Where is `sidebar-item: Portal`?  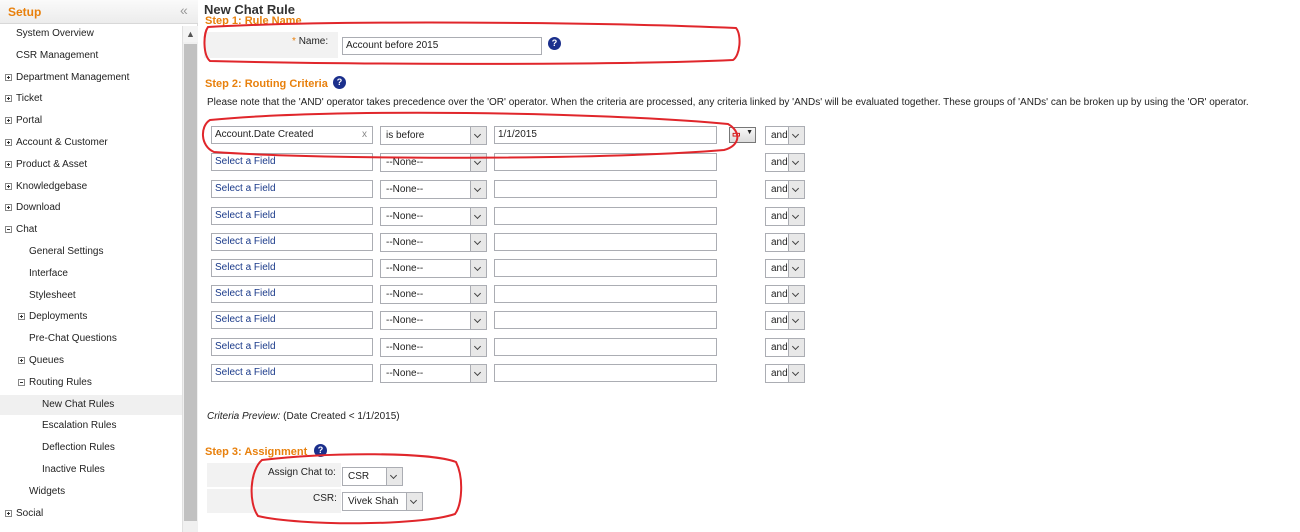 sidebar-item: Portal is located at coordinates (91, 121).